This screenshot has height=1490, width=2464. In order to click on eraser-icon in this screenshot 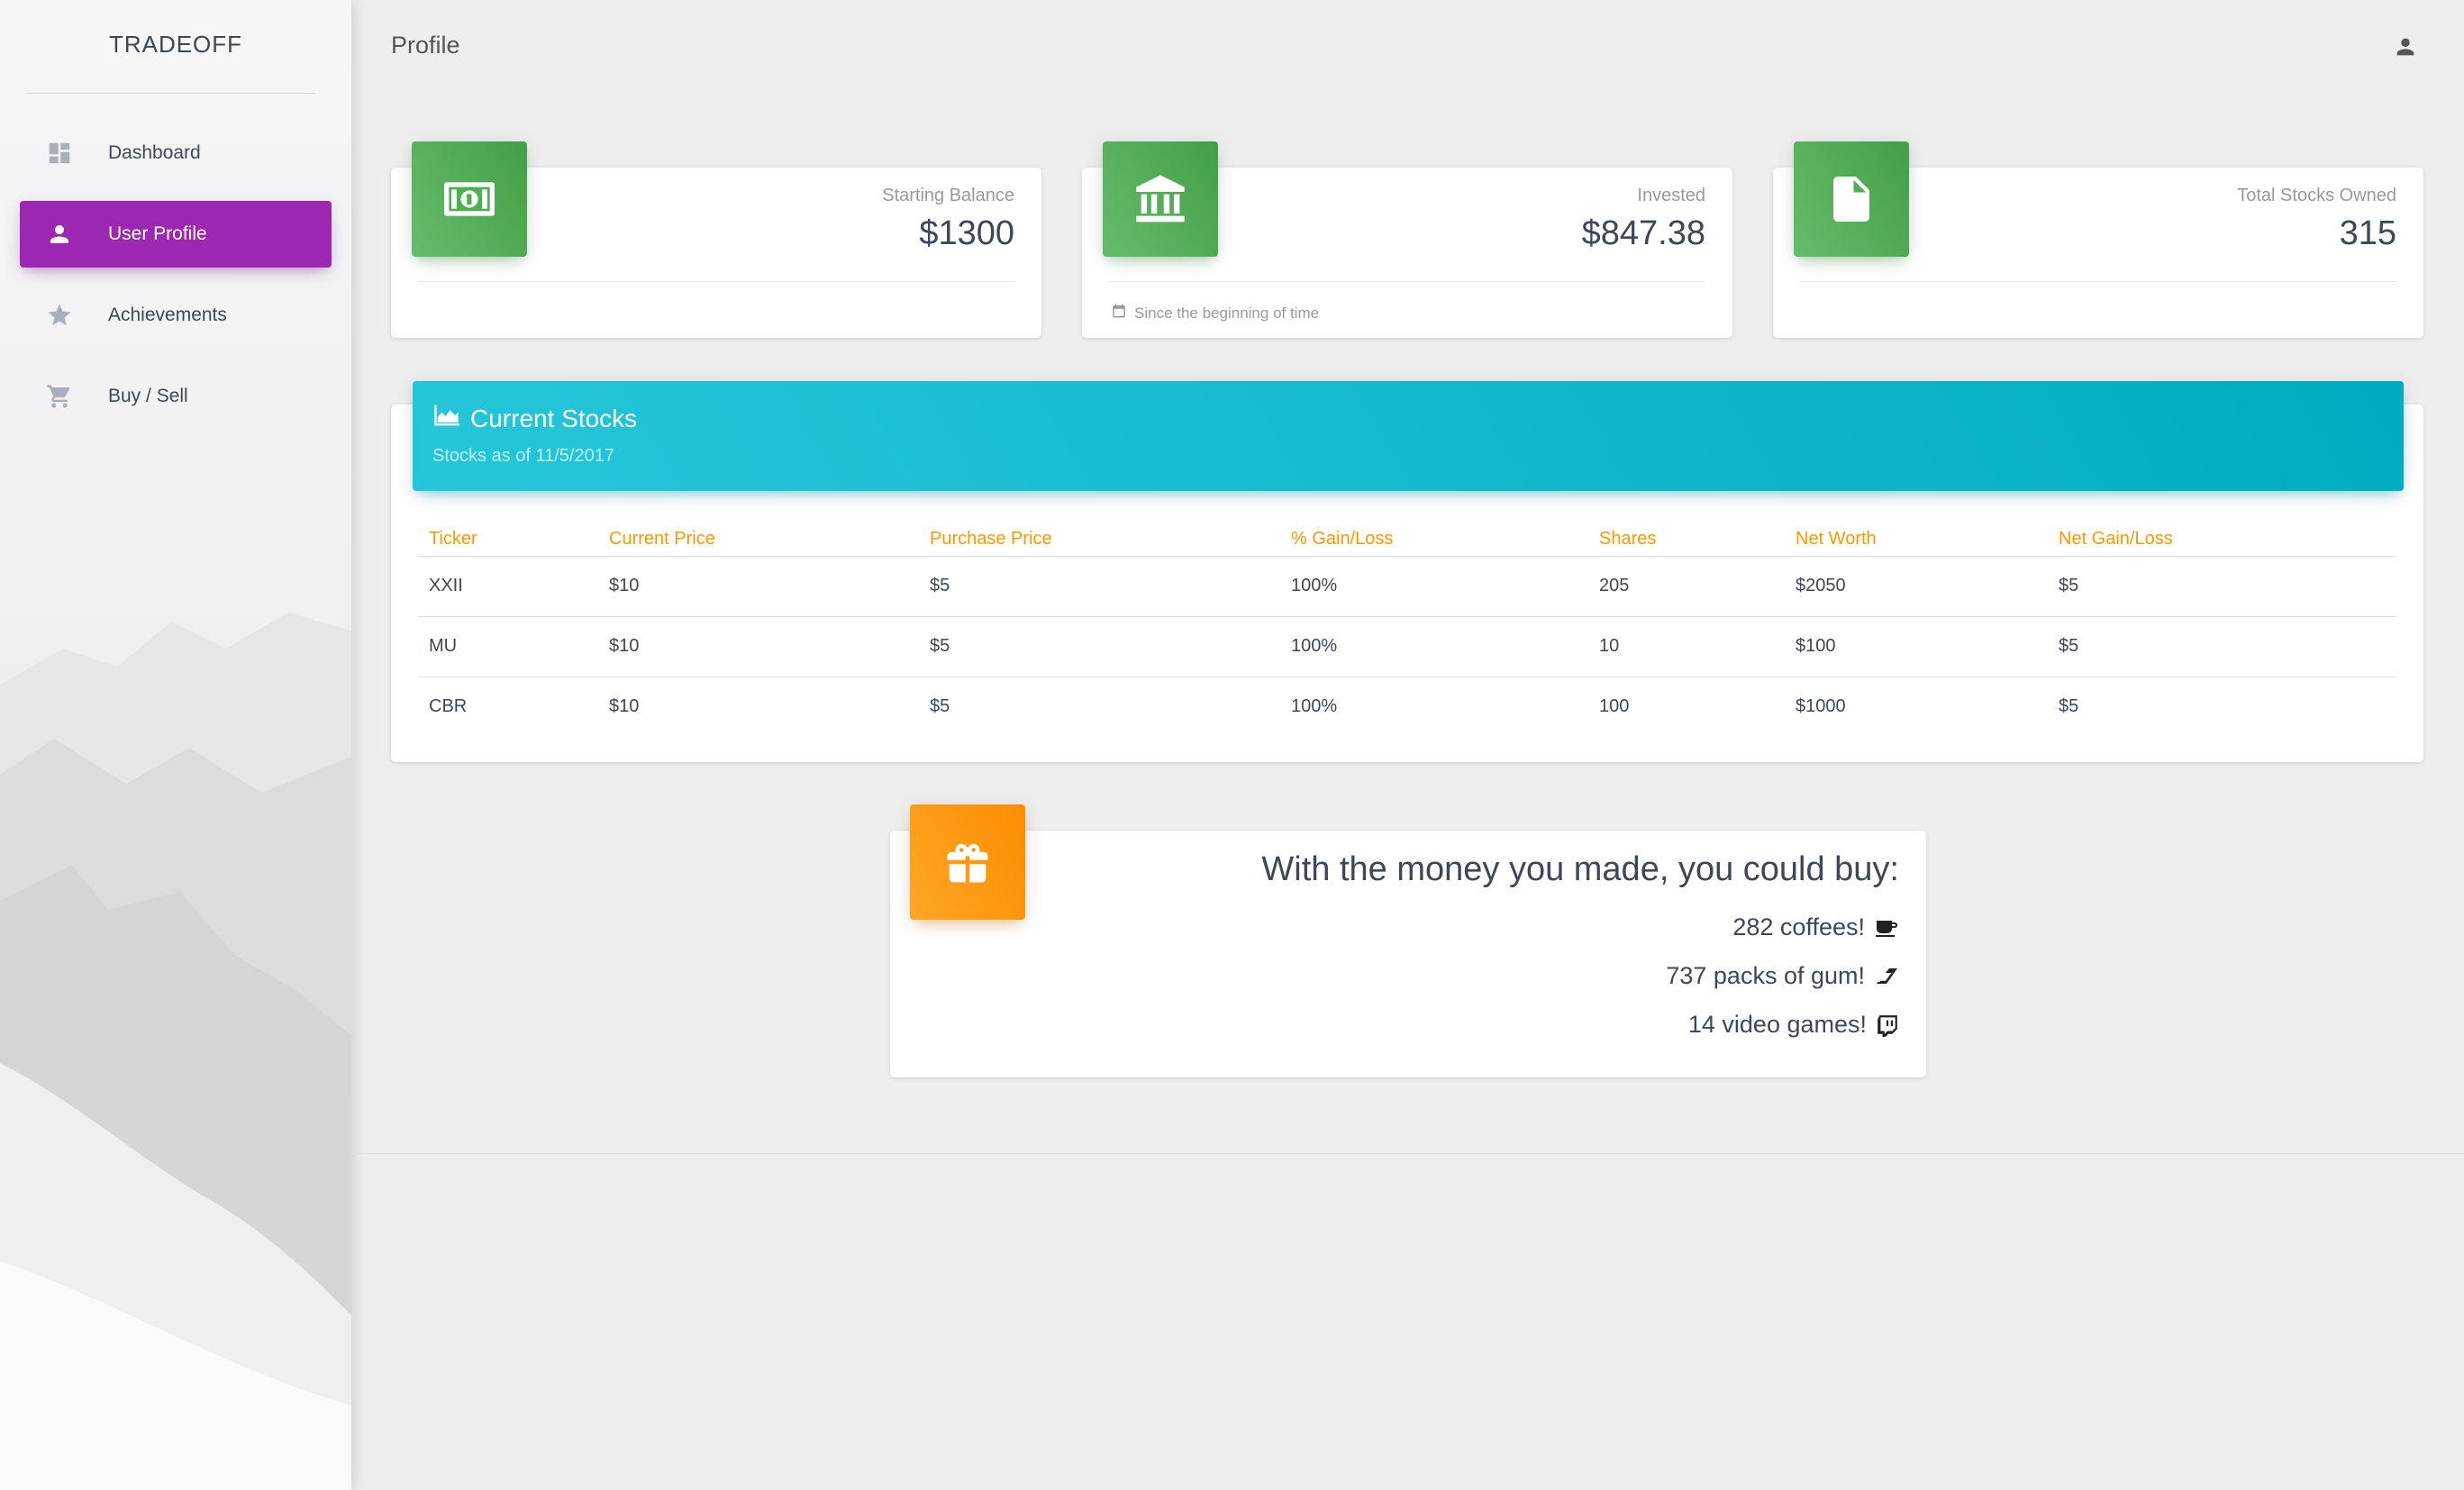, I will do `click(1886, 976)`.